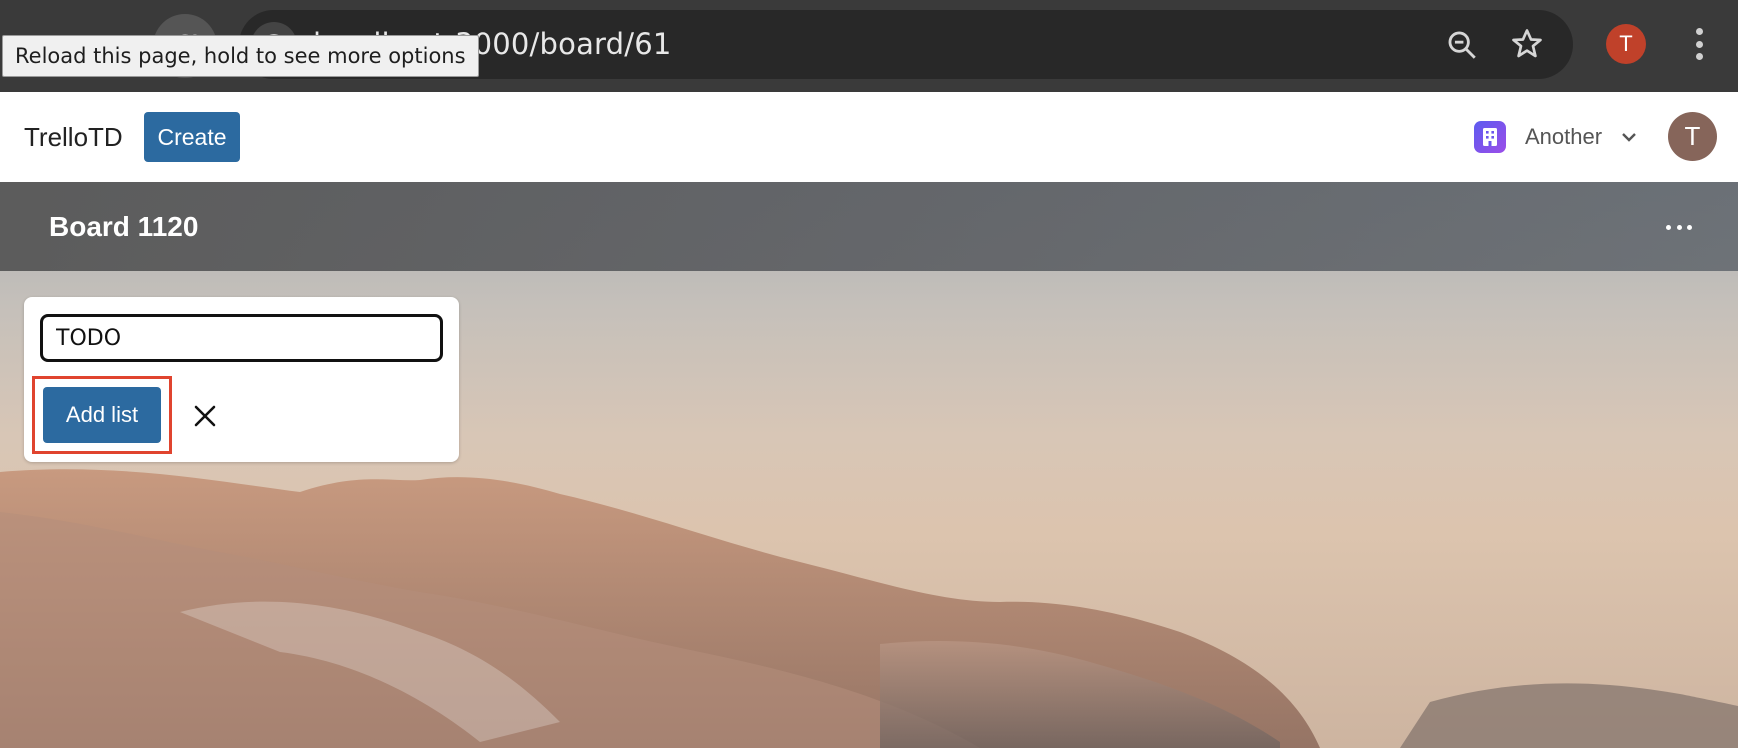 The width and height of the screenshot is (1738, 748). Describe the element at coordinates (1626, 44) in the screenshot. I see `browser-profile-avatar: T` at that location.